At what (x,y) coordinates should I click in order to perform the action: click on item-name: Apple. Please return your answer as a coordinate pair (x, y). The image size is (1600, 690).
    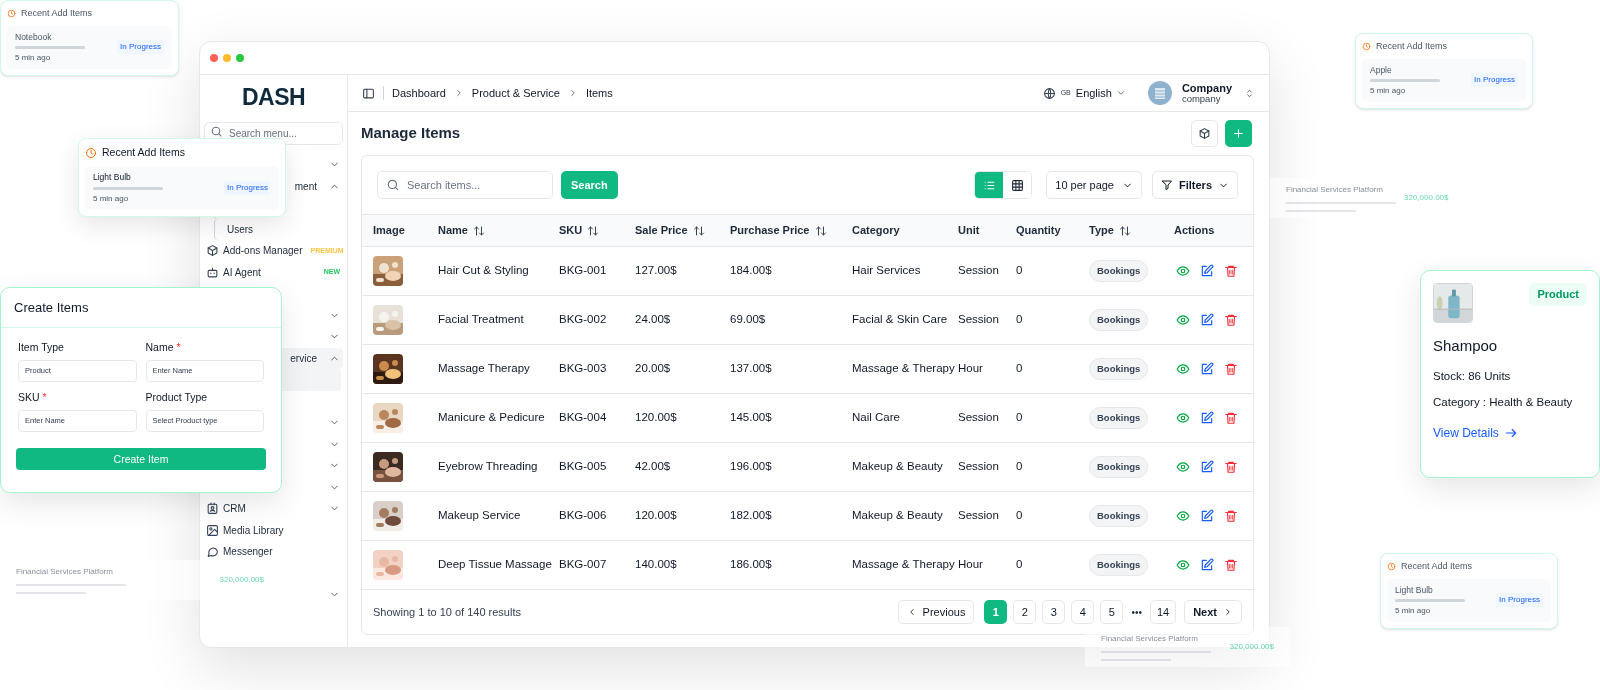
    Looking at the image, I should click on (1381, 70).